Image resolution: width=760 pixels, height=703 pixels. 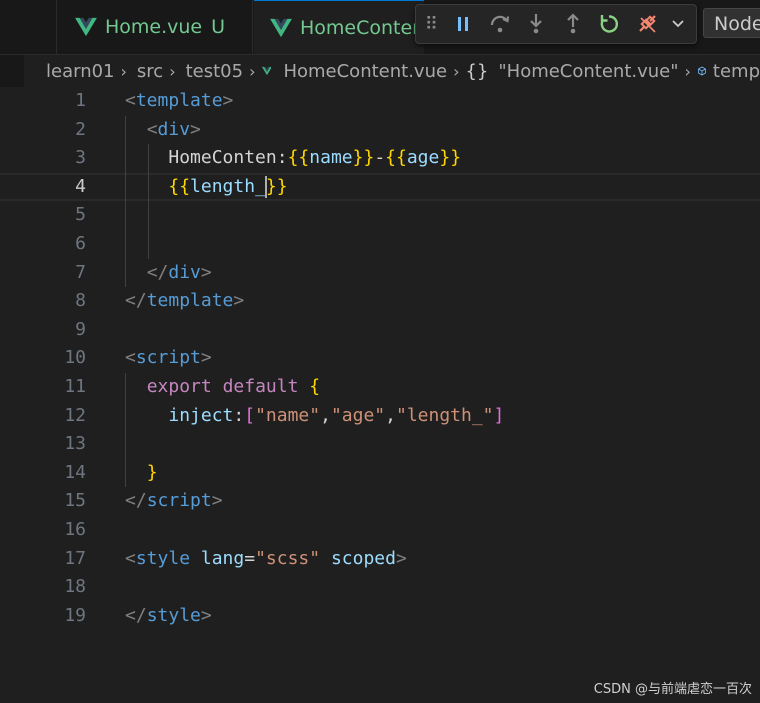 What do you see at coordinates (365, 71) in the screenshot?
I see `breadcrumb-item-file: HomeContent.vue` at bounding box center [365, 71].